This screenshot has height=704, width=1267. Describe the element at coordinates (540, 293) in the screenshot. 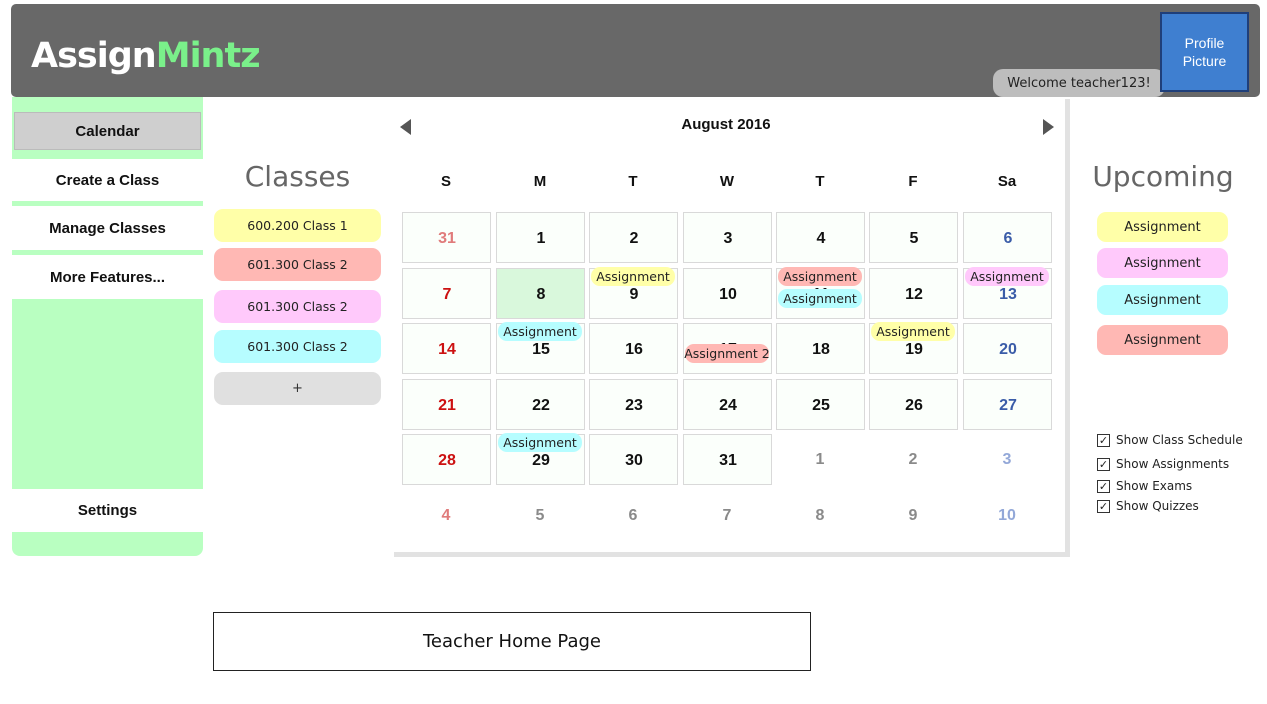

I see `calendar-day-cell-selected: 8` at that location.